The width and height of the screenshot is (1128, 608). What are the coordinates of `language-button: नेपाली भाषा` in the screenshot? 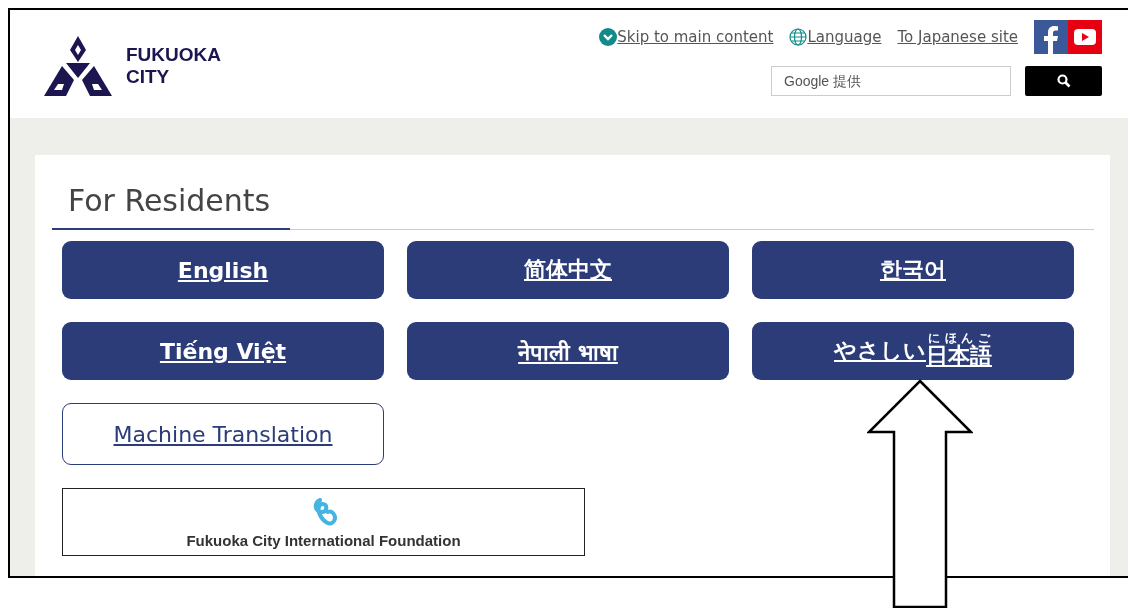 It's located at (568, 351).